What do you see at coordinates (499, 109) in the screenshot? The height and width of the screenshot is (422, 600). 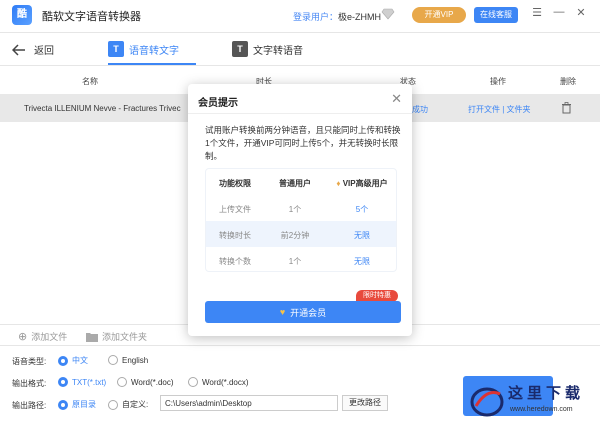 I see `open-file-folder-links: 打开文件 | 文件夹` at bounding box center [499, 109].